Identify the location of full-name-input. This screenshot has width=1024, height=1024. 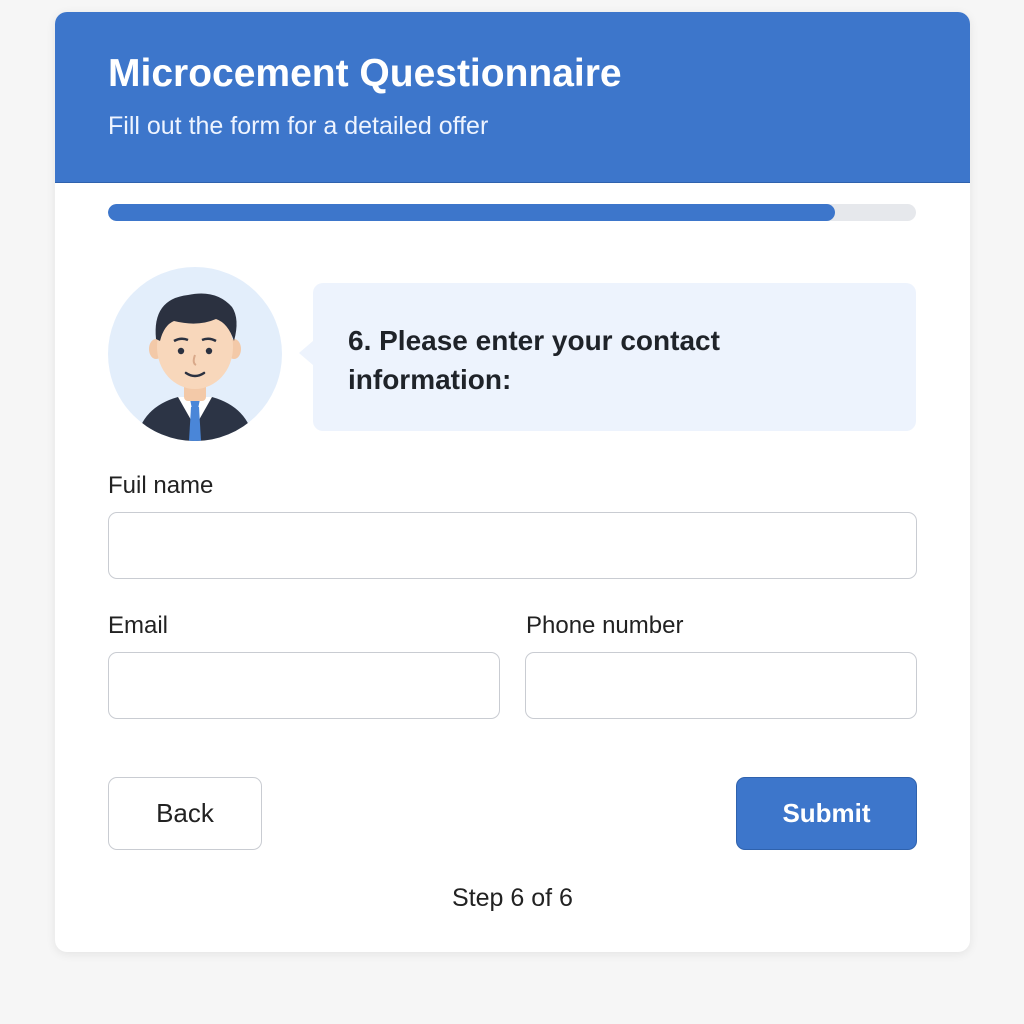
(512, 545).